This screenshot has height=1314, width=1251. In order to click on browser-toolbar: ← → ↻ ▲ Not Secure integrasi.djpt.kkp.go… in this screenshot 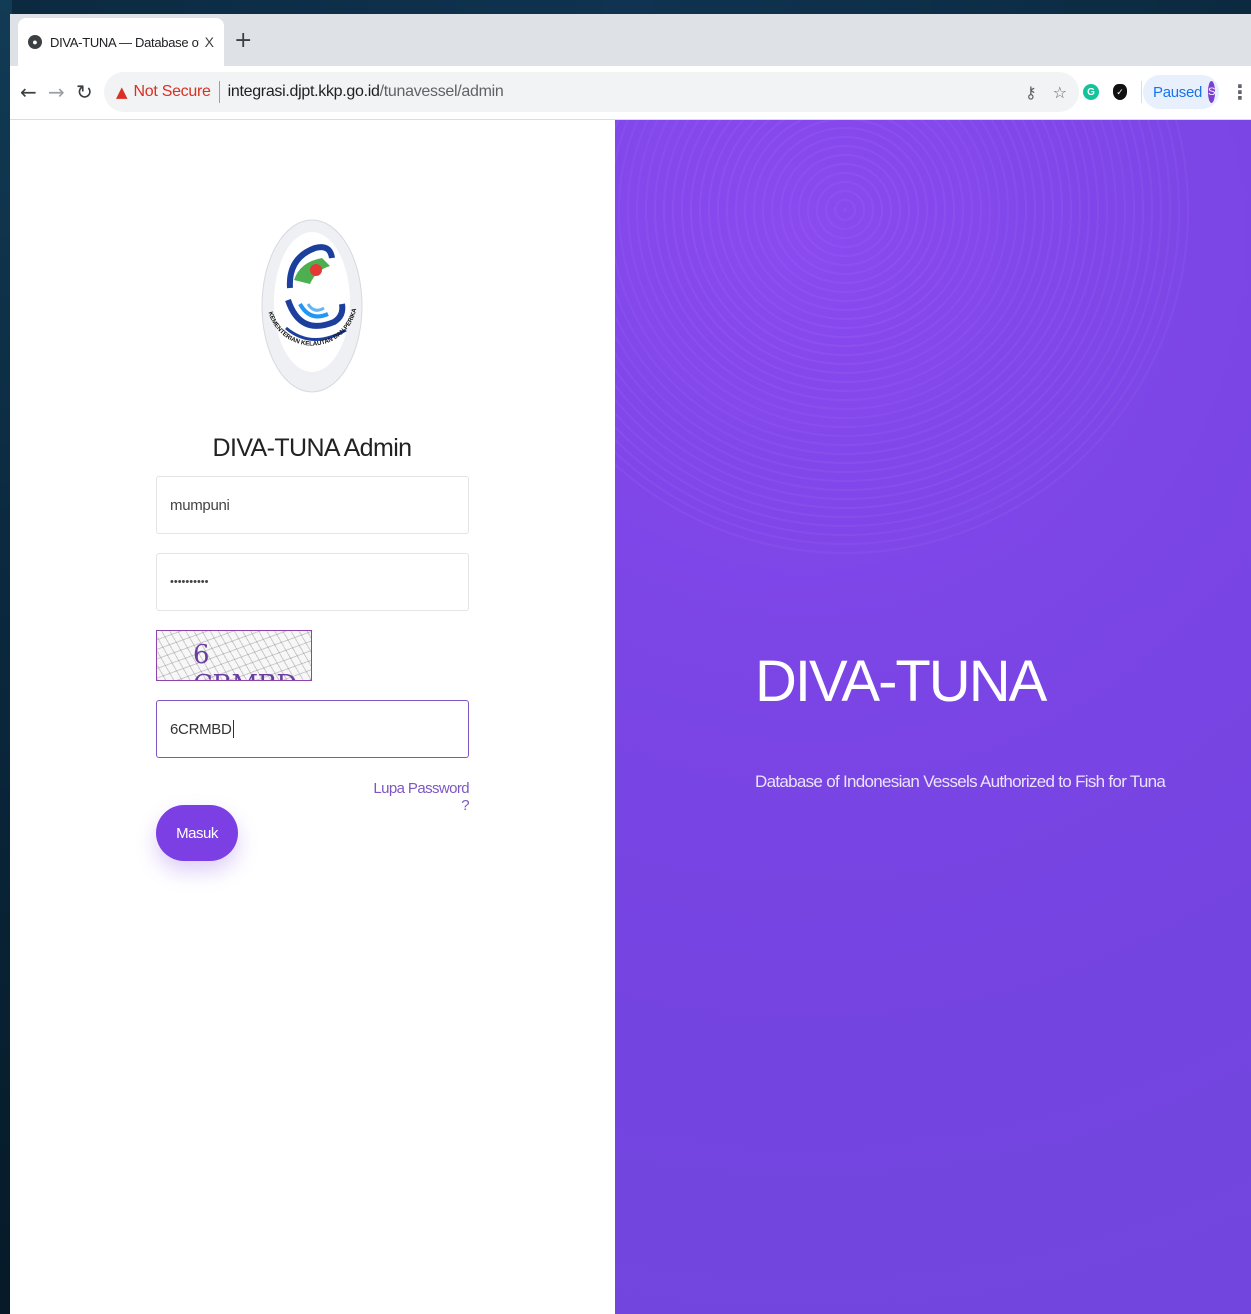, I will do `click(630, 93)`.